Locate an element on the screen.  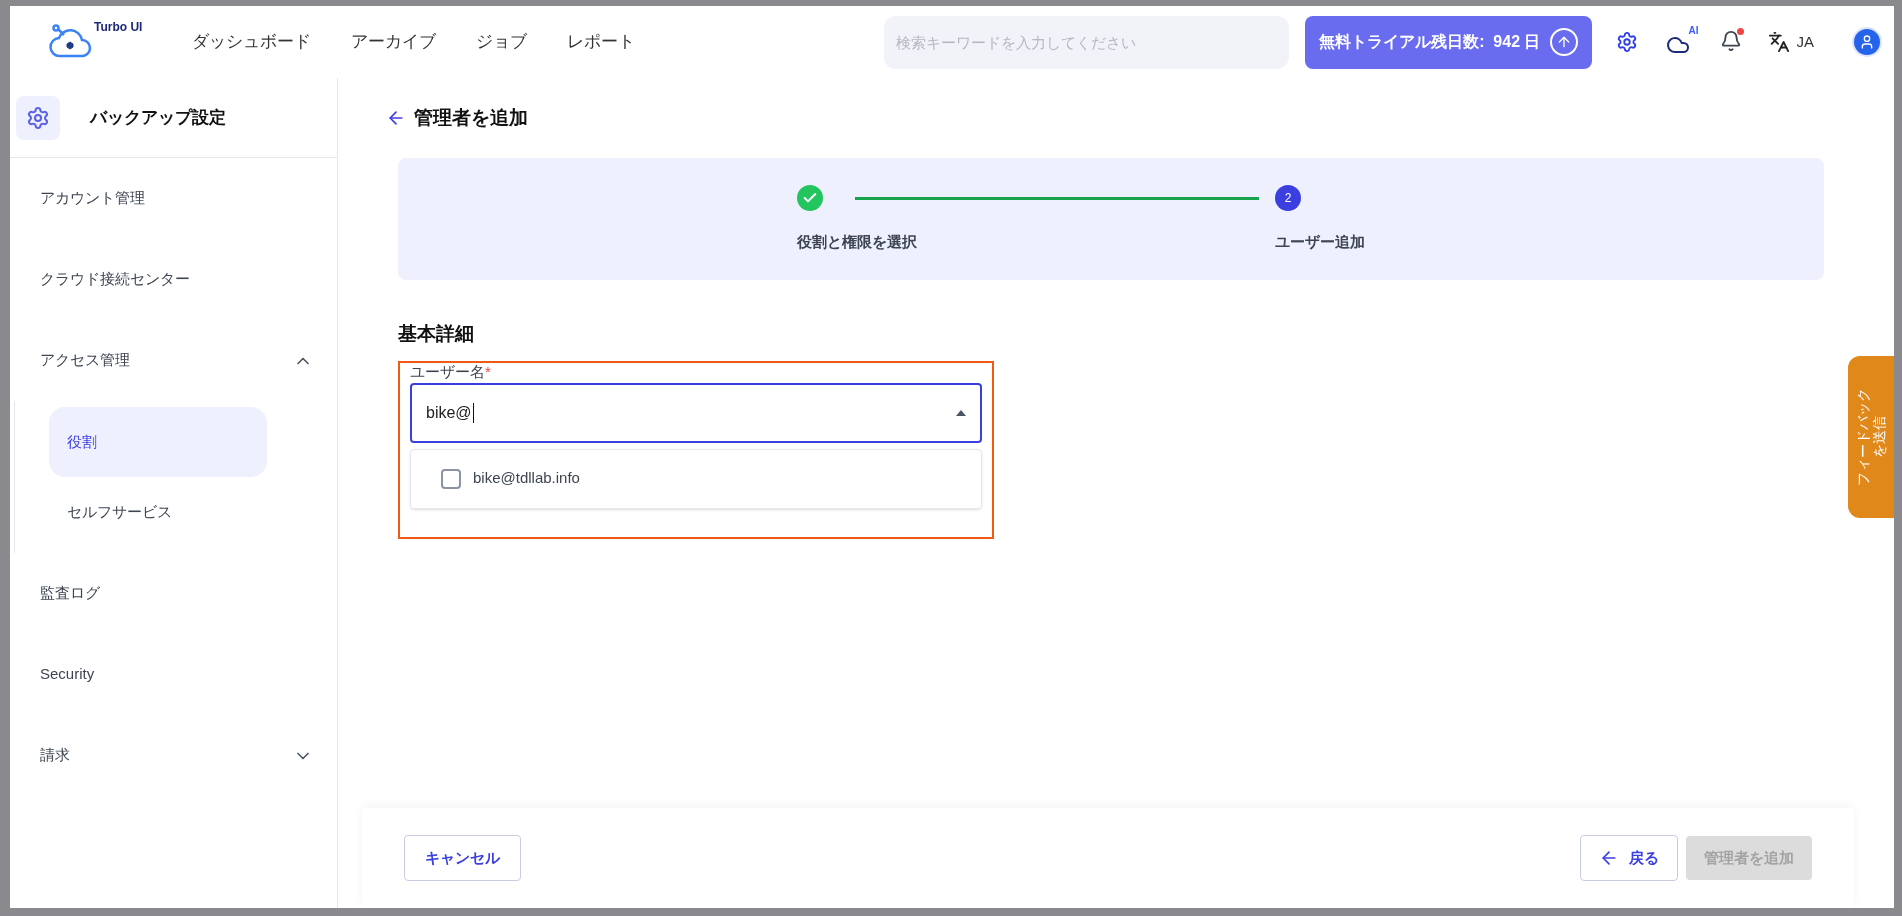
section-title: 基本詳細 is located at coordinates (436, 334).